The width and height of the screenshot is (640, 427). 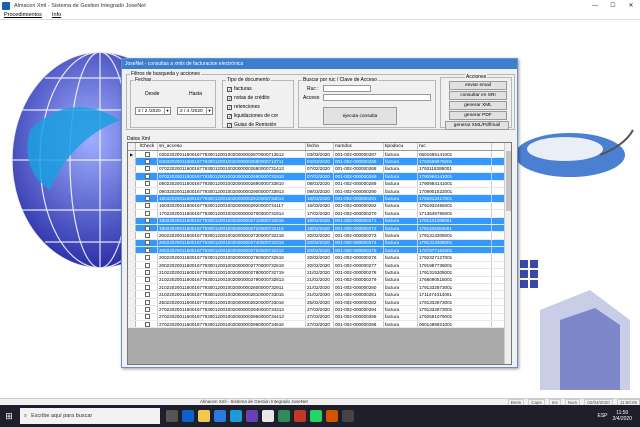 What do you see at coordinates (153, 111) in the screenshot?
I see `desde-date-picker: 2 / 2 /2020 ▼` at bounding box center [153, 111].